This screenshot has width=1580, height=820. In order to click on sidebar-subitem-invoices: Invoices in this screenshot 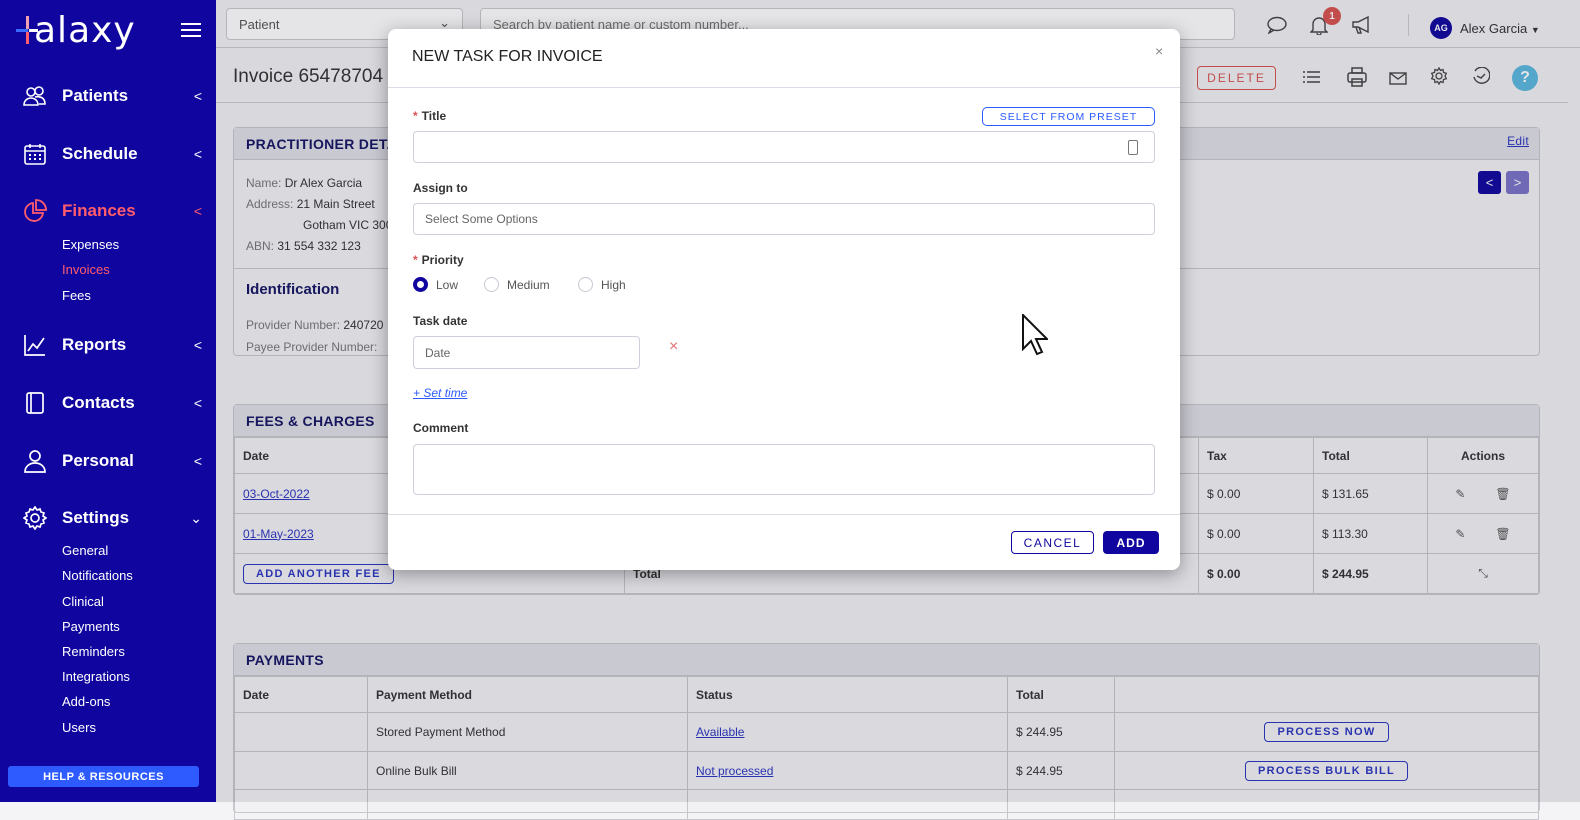, I will do `click(86, 269)`.